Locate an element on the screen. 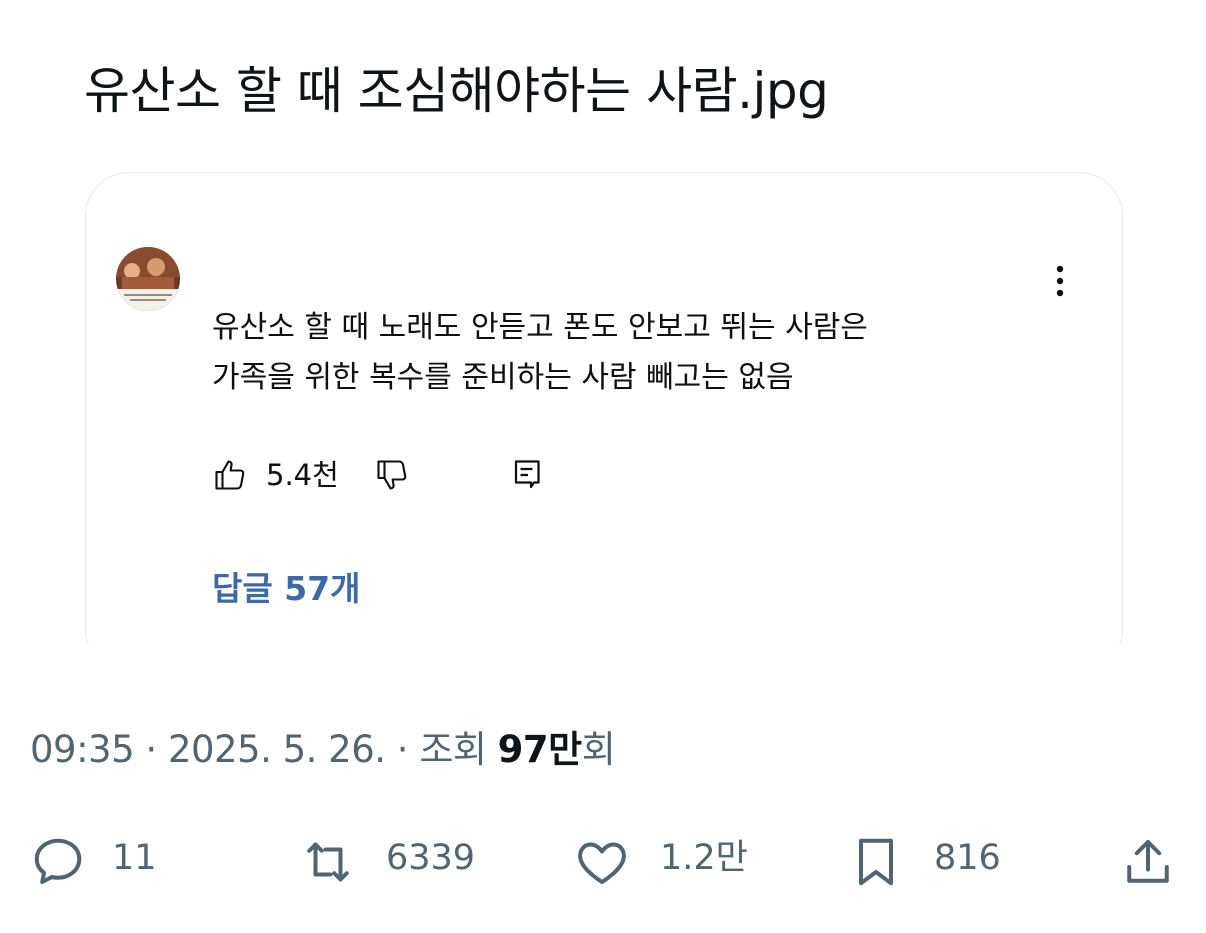  thumbs-up-icon is located at coordinates (230, 475).